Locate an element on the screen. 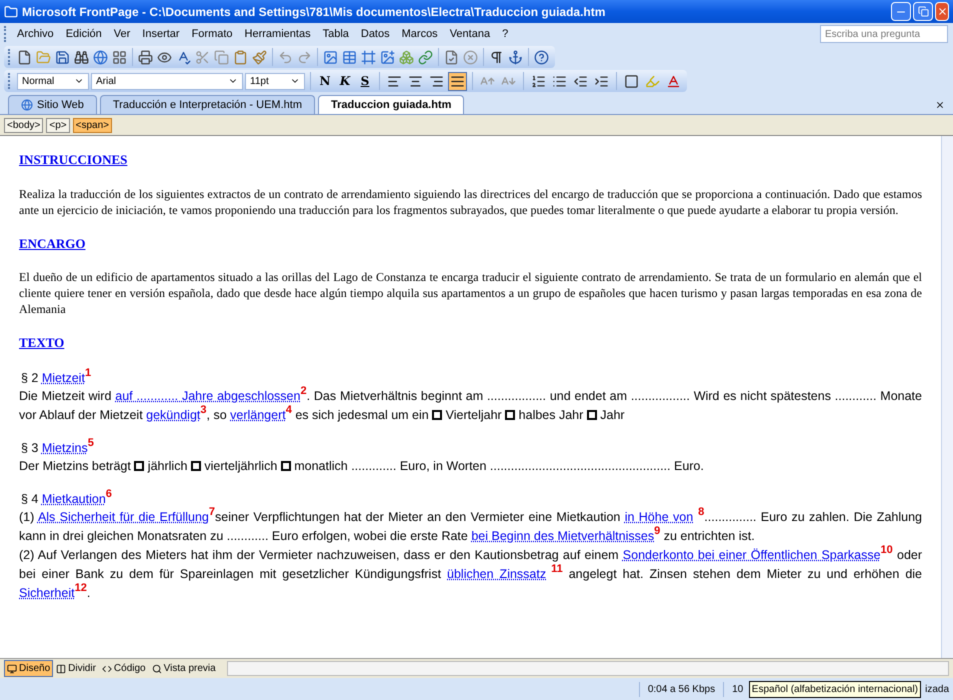 The width and height of the screenshot is (953, 700). footnote-number: 7 is located at coordinates (212, 512).